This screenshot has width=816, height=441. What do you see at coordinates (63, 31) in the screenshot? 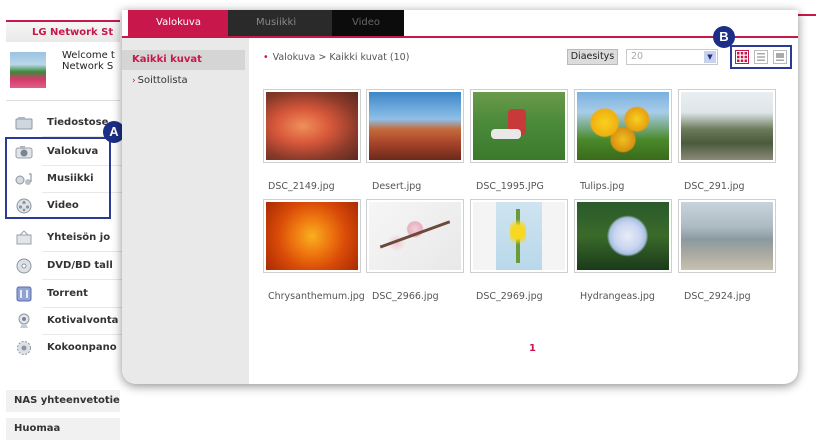
I see `brand-title: LG Network St` at bounding box center [63, 31].